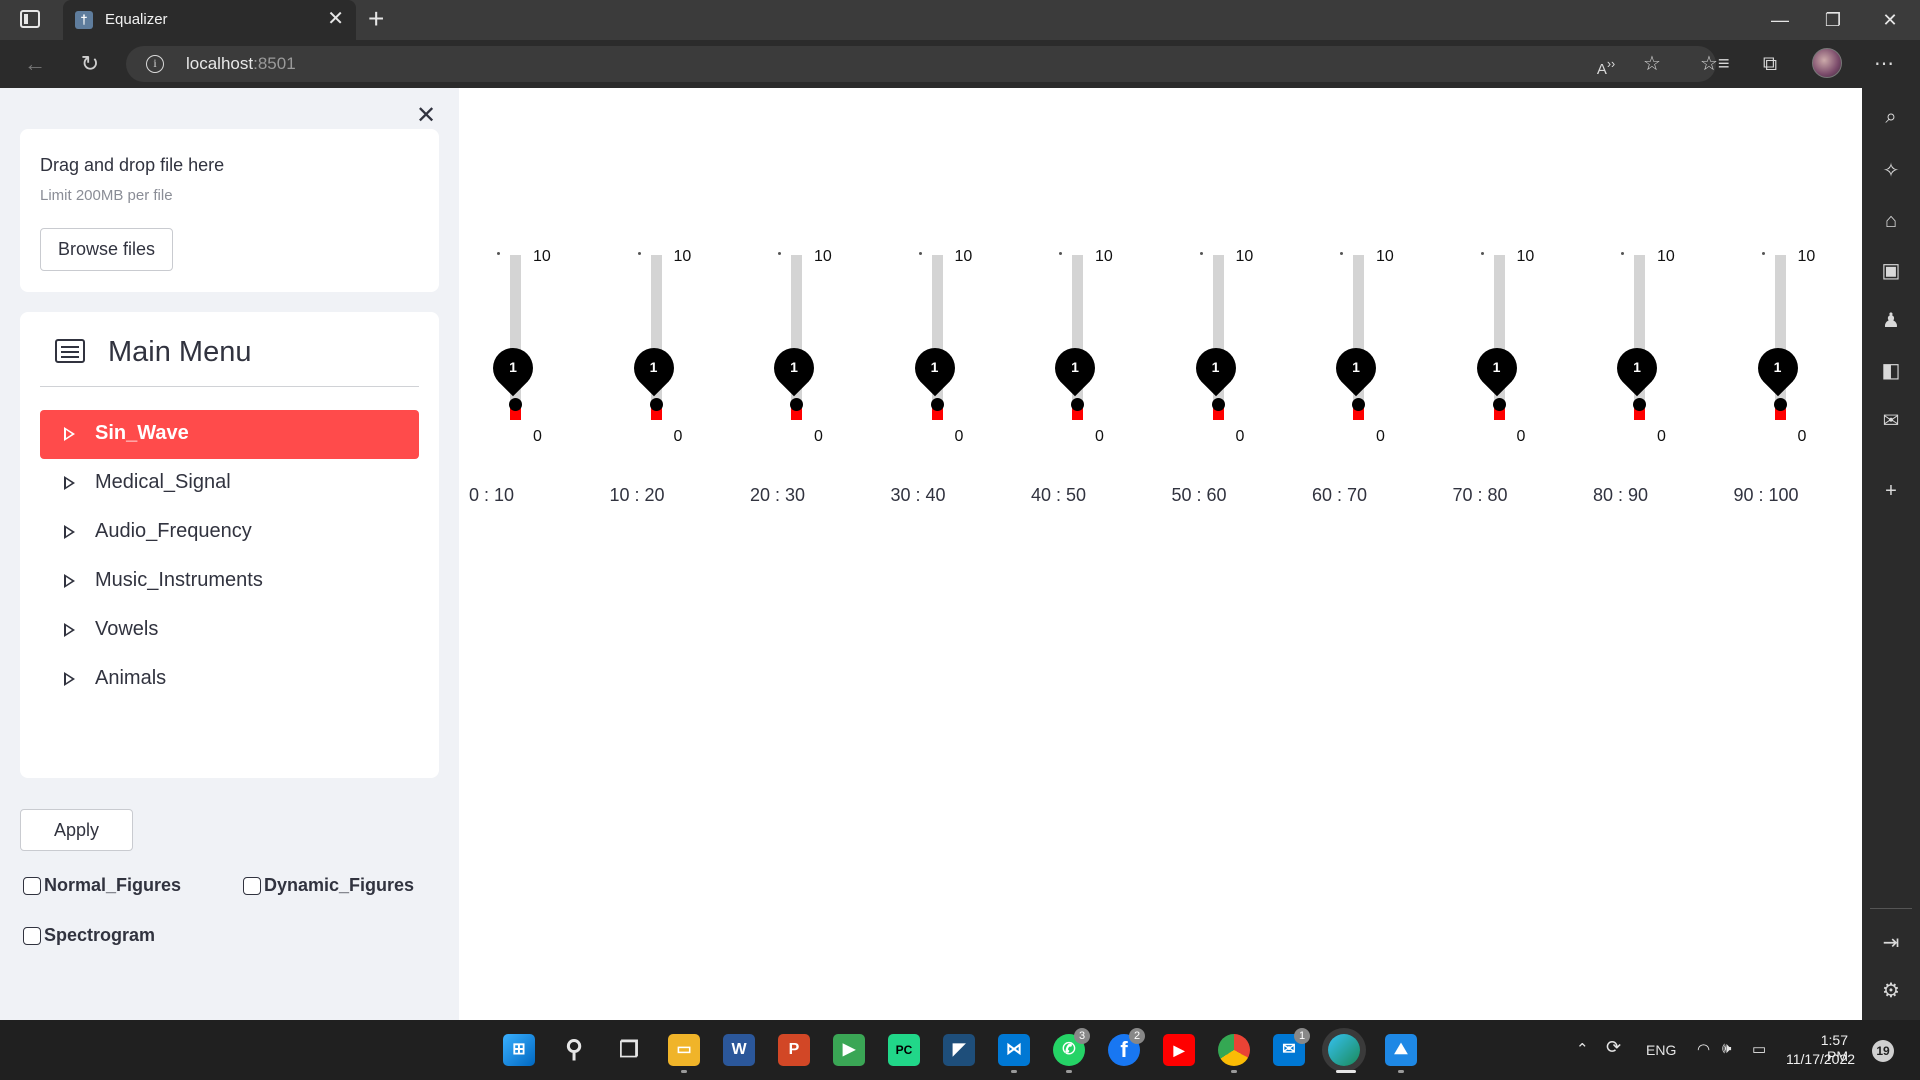 This screenshot has width=1920, height=1080. Describe the element at coordinates (100, 935) in the screenshot. I see `checkbox-label: Spectrogram` at that location.